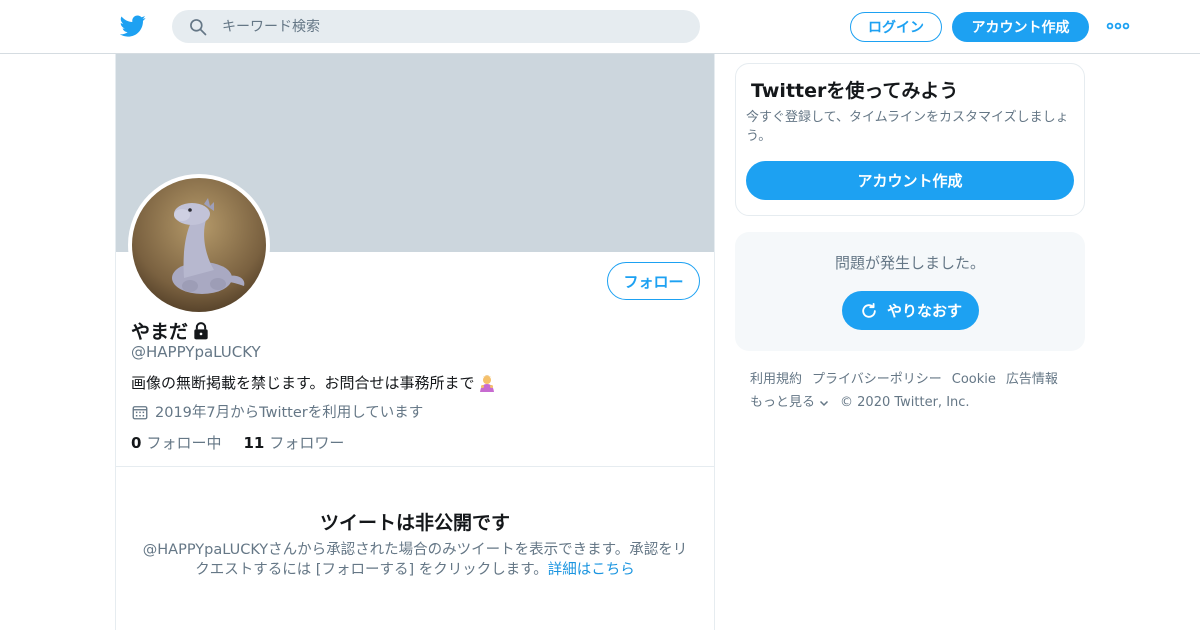  What do you see at coordinates (869, 310) in the screenshot?
I see `refresh-icon` at bounding box center [869, 310].